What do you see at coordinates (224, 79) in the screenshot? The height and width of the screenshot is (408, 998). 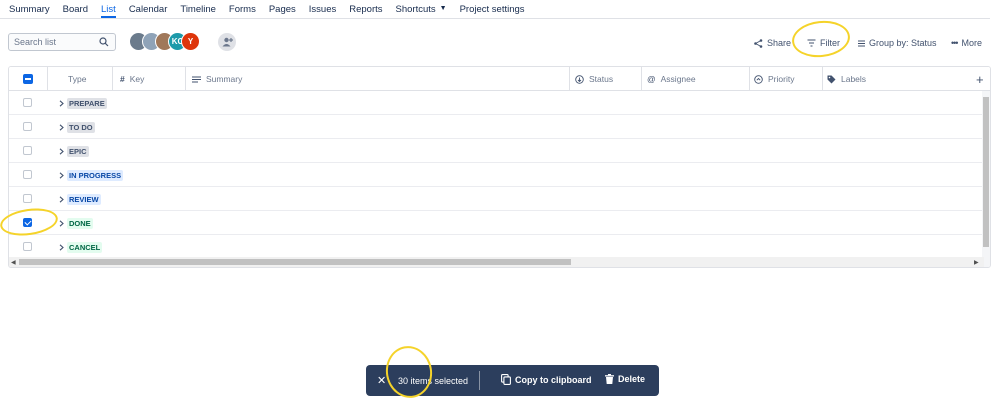 I see `column-label: Summary` at bounding box center [224, 79].